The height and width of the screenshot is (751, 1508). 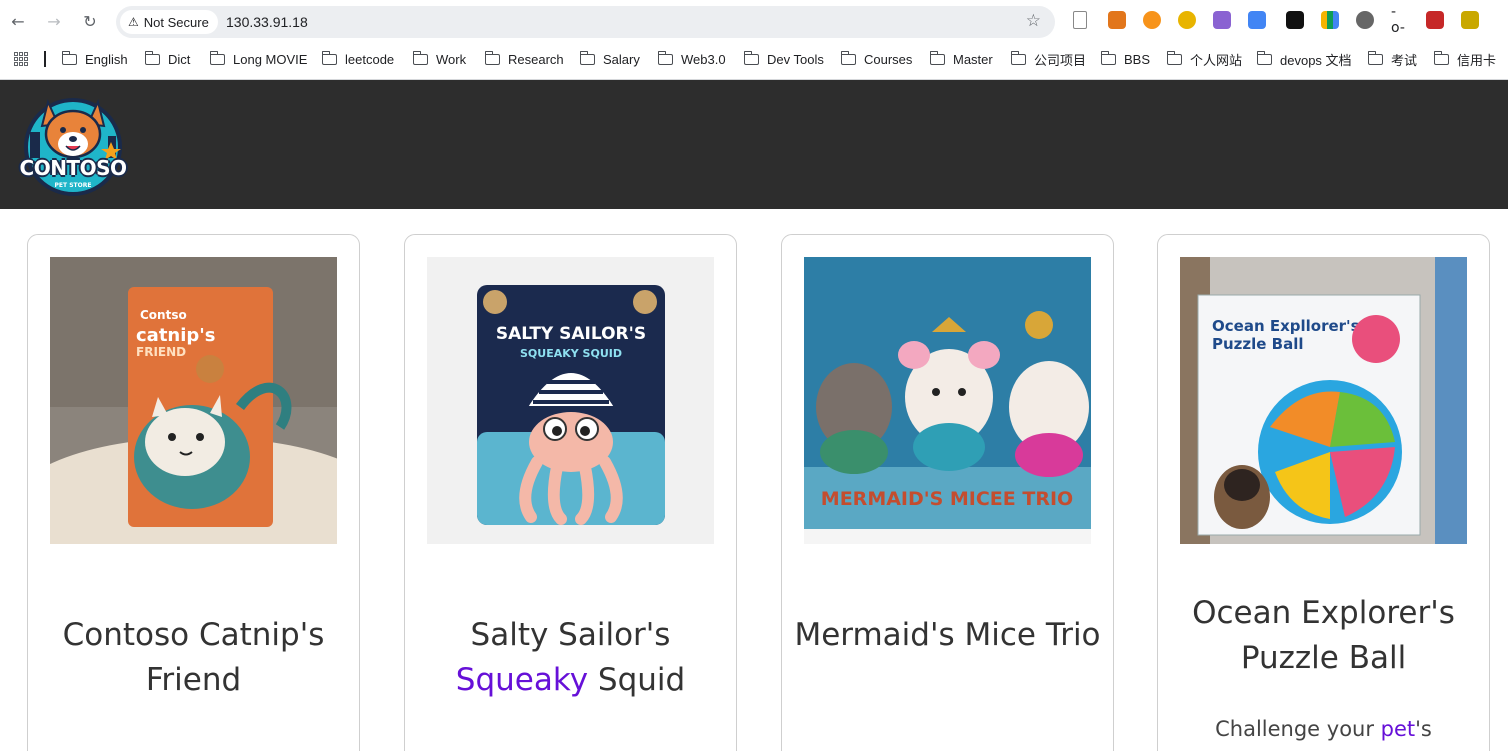 I want to click on bookmark-folder: Dict, so click(x=167, y=59).